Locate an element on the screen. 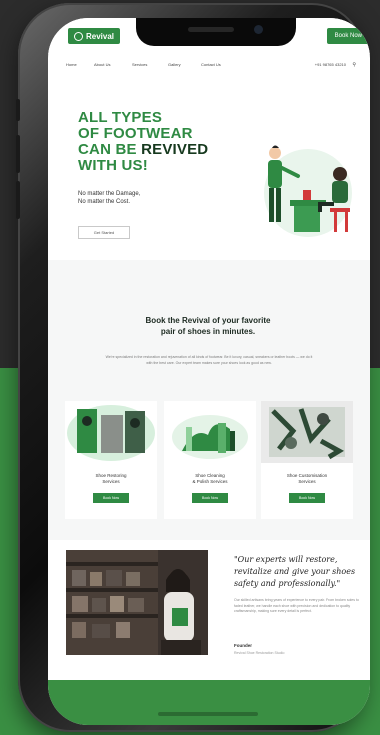 This screenshot has width=380, height=735. site-logo: Revival is located at coordinates (94, 36).